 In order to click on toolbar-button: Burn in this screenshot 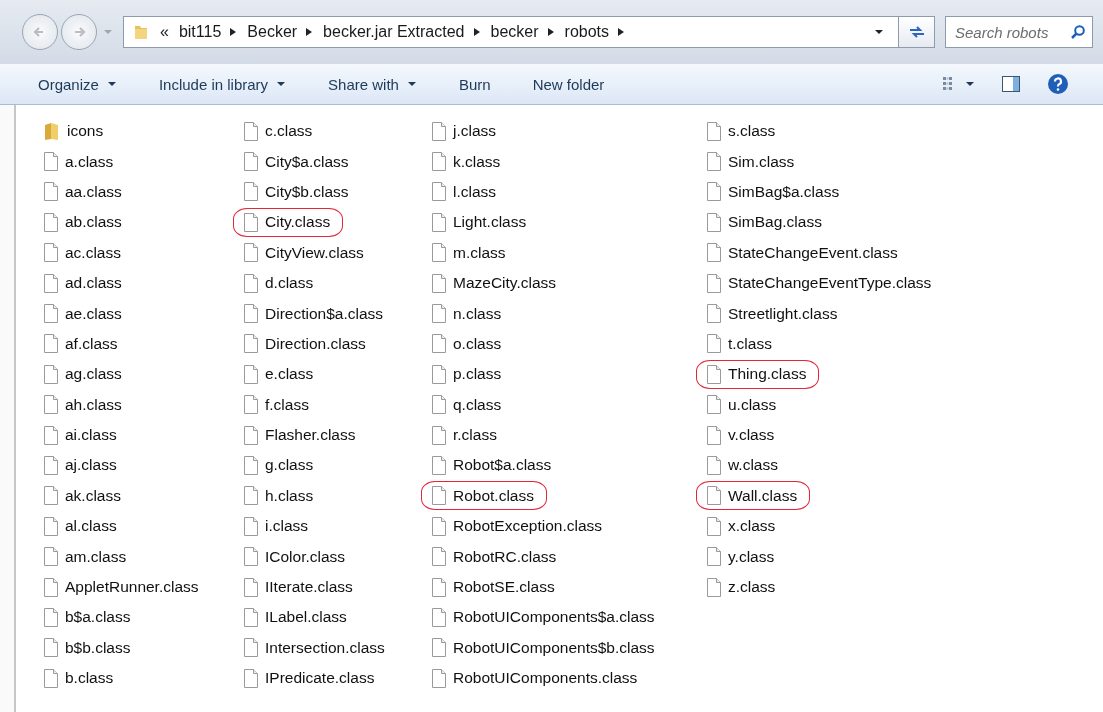, I will do `click(474, 84)`.